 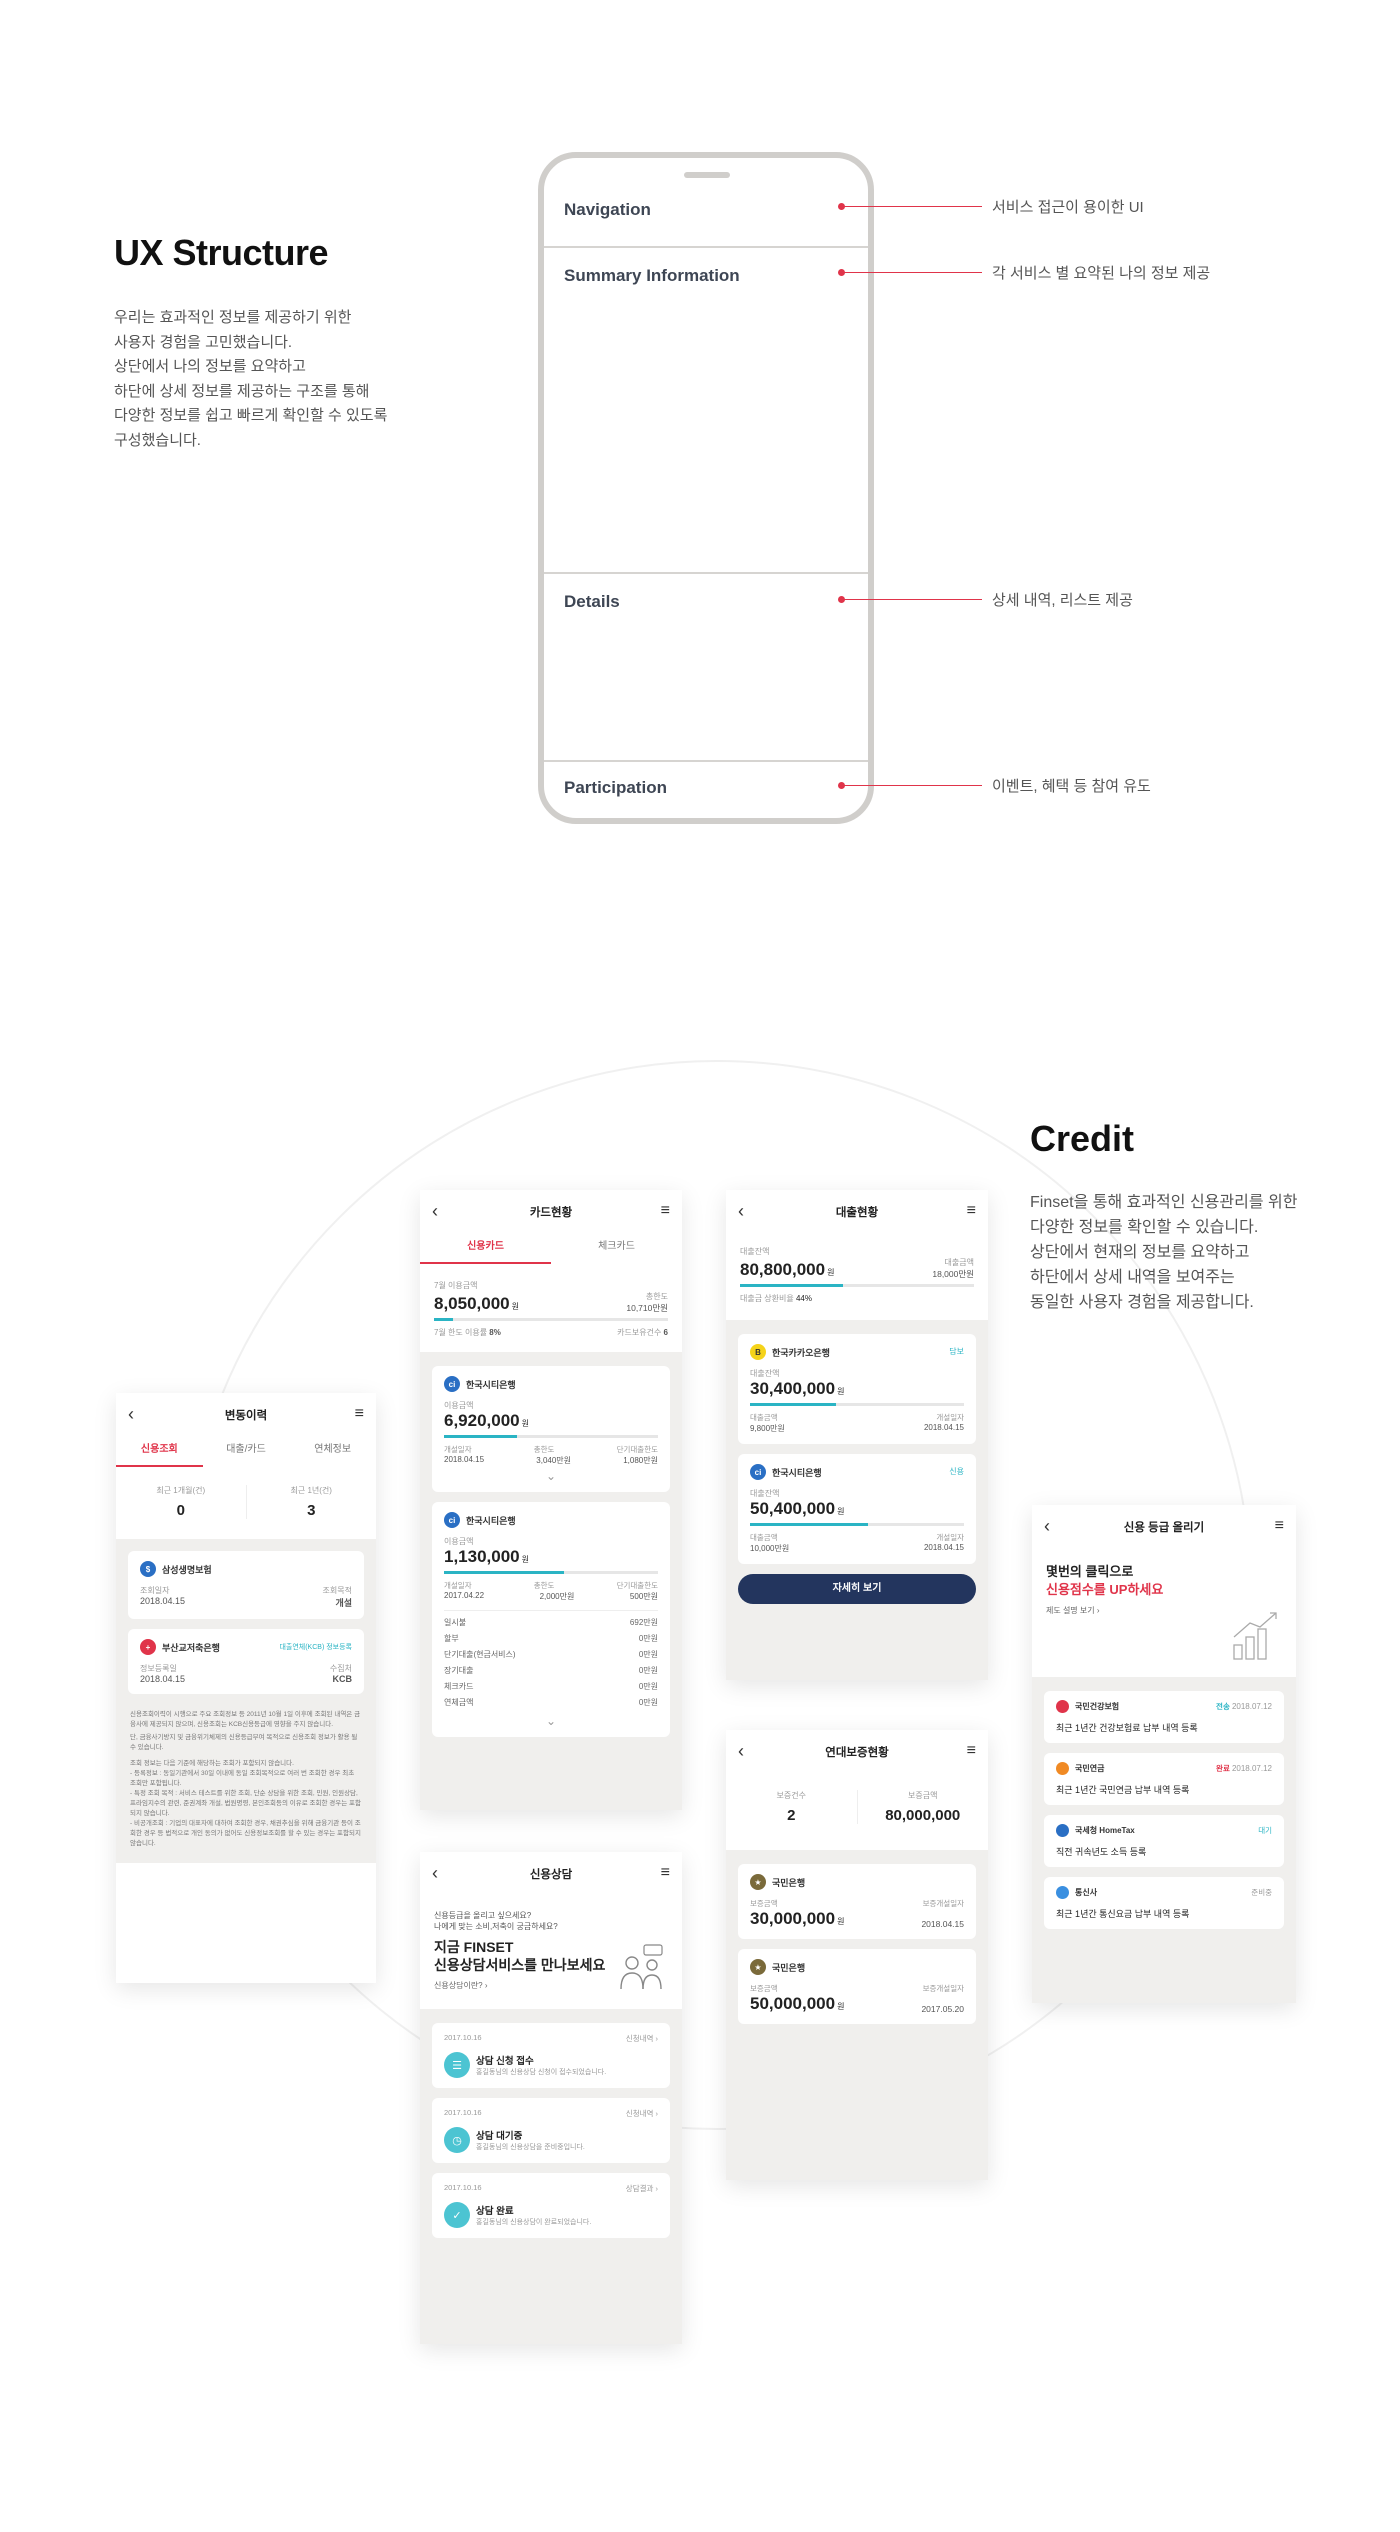 I want to click on view-details-button: 자세히 보기, so click(x=857, y=1589).